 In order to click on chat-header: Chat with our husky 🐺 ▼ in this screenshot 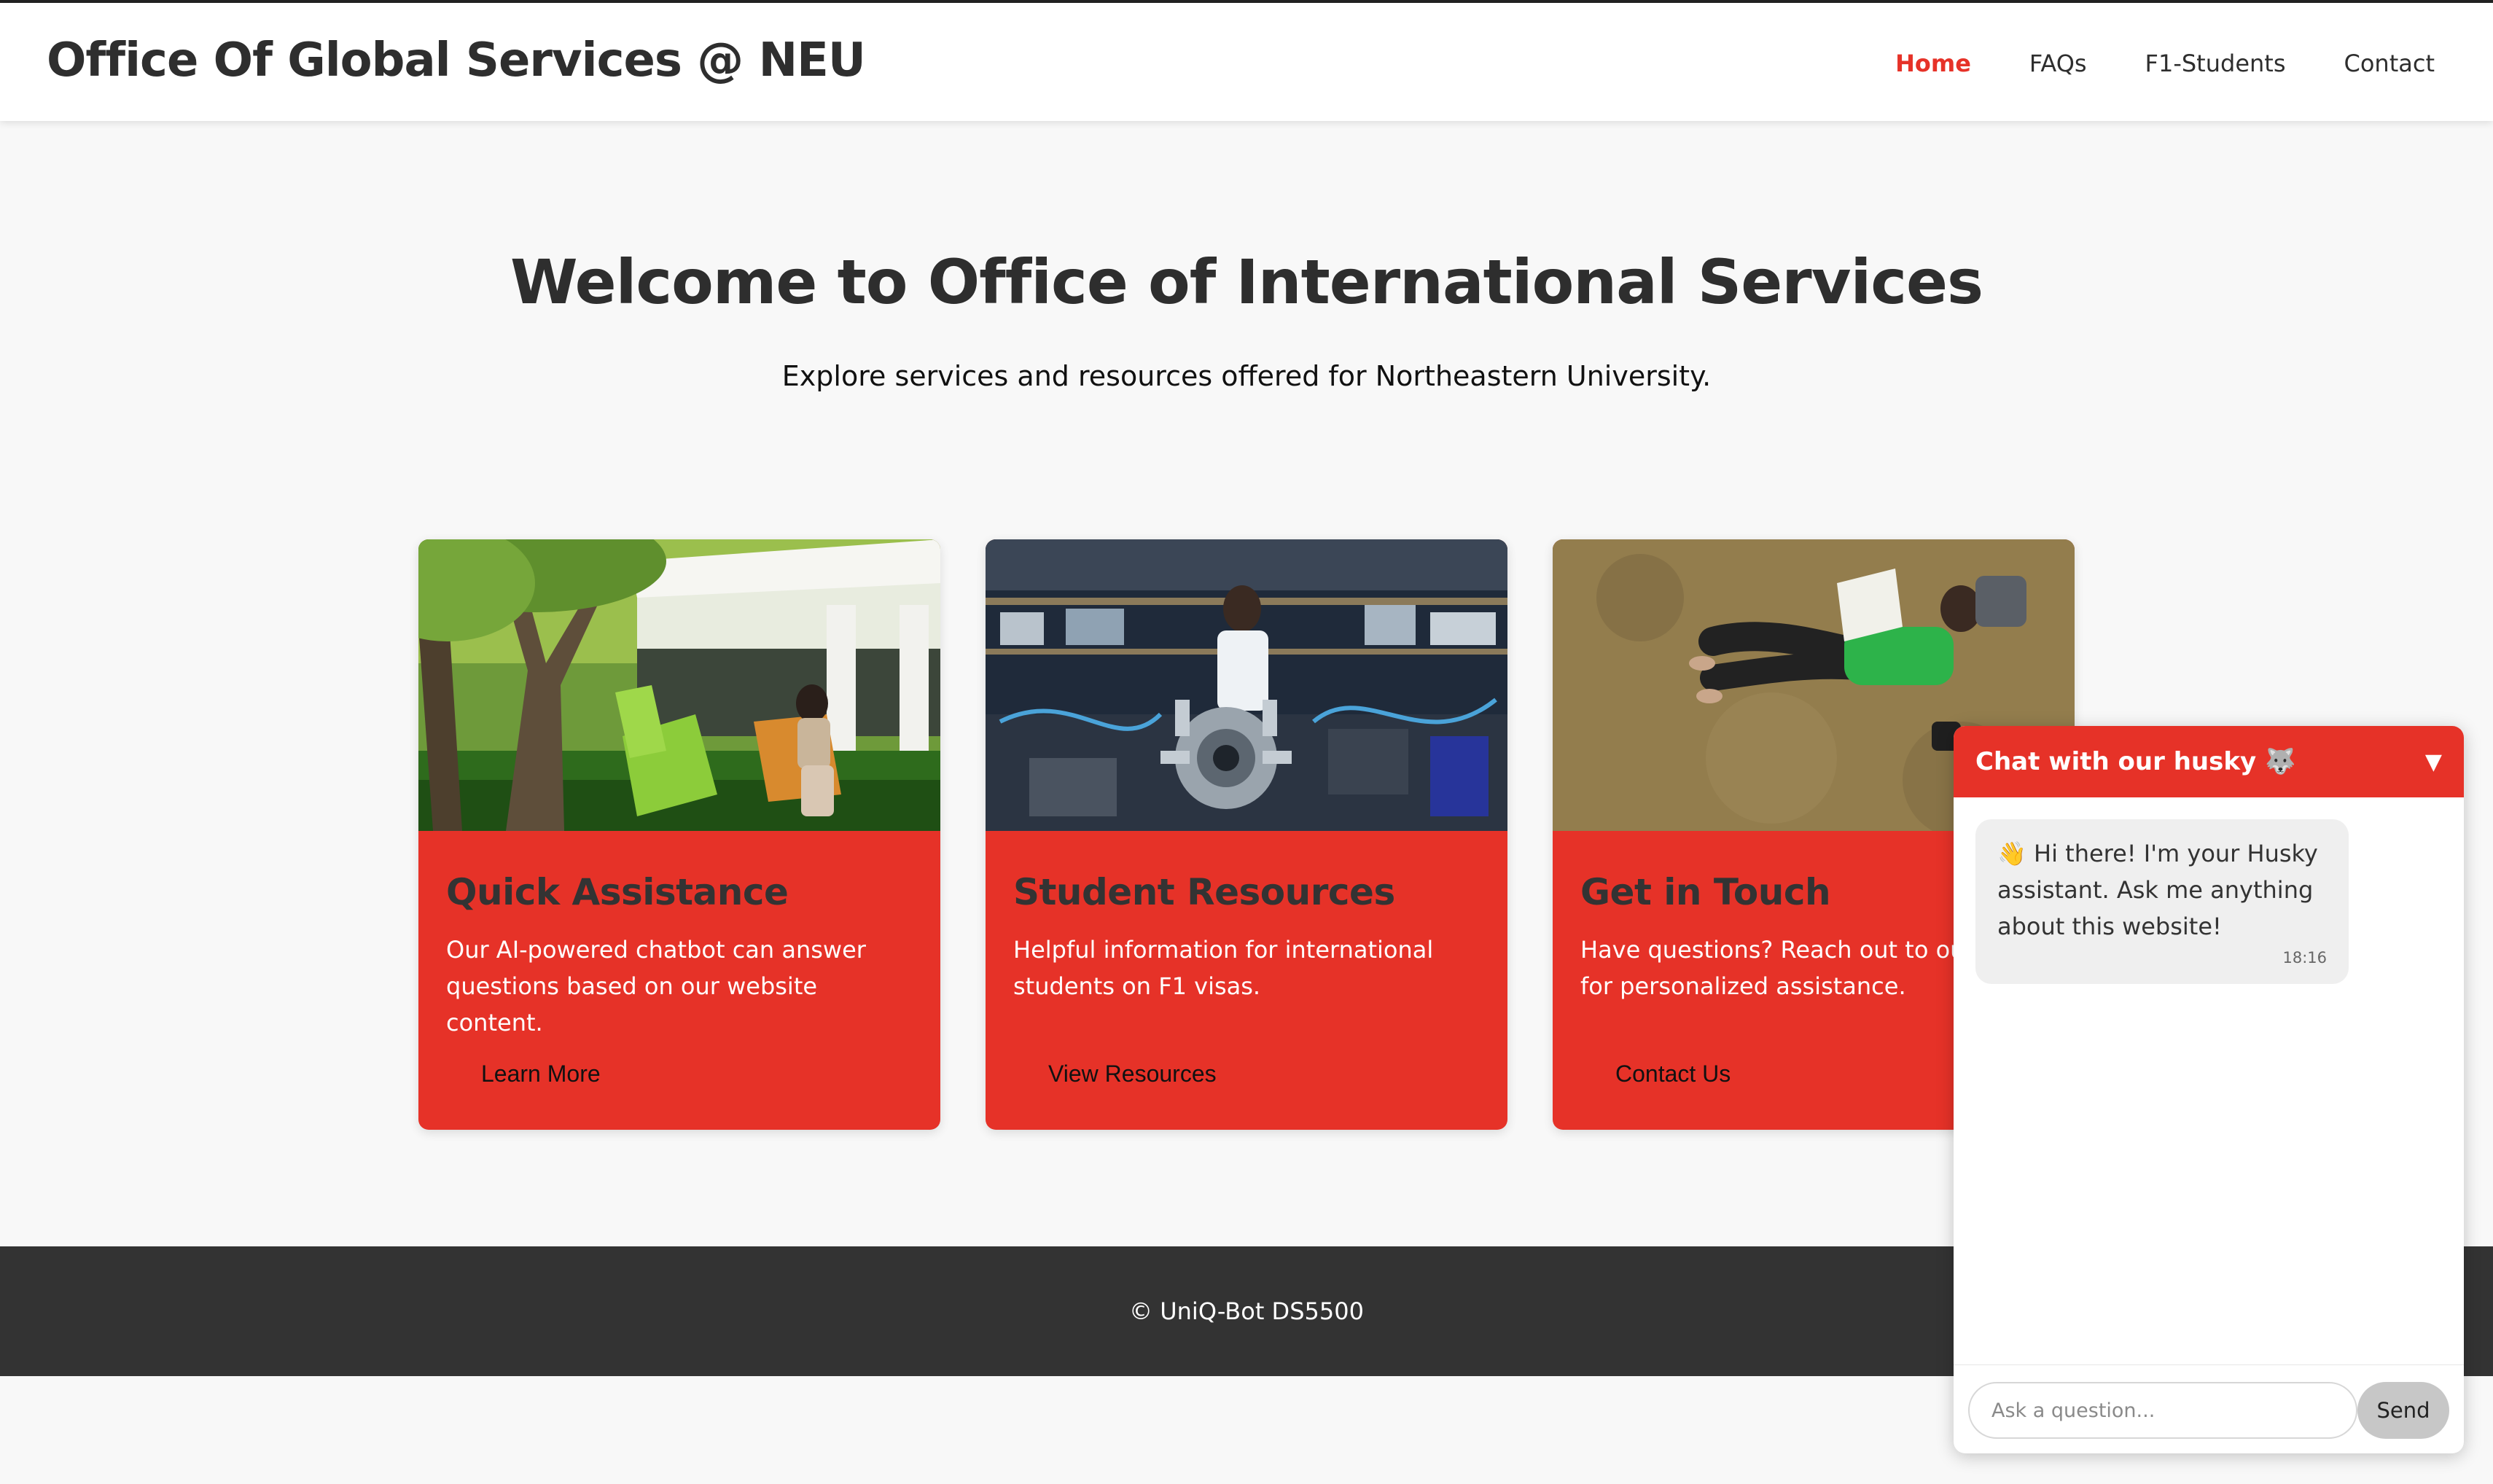, I will do `click(2209, 761)`.